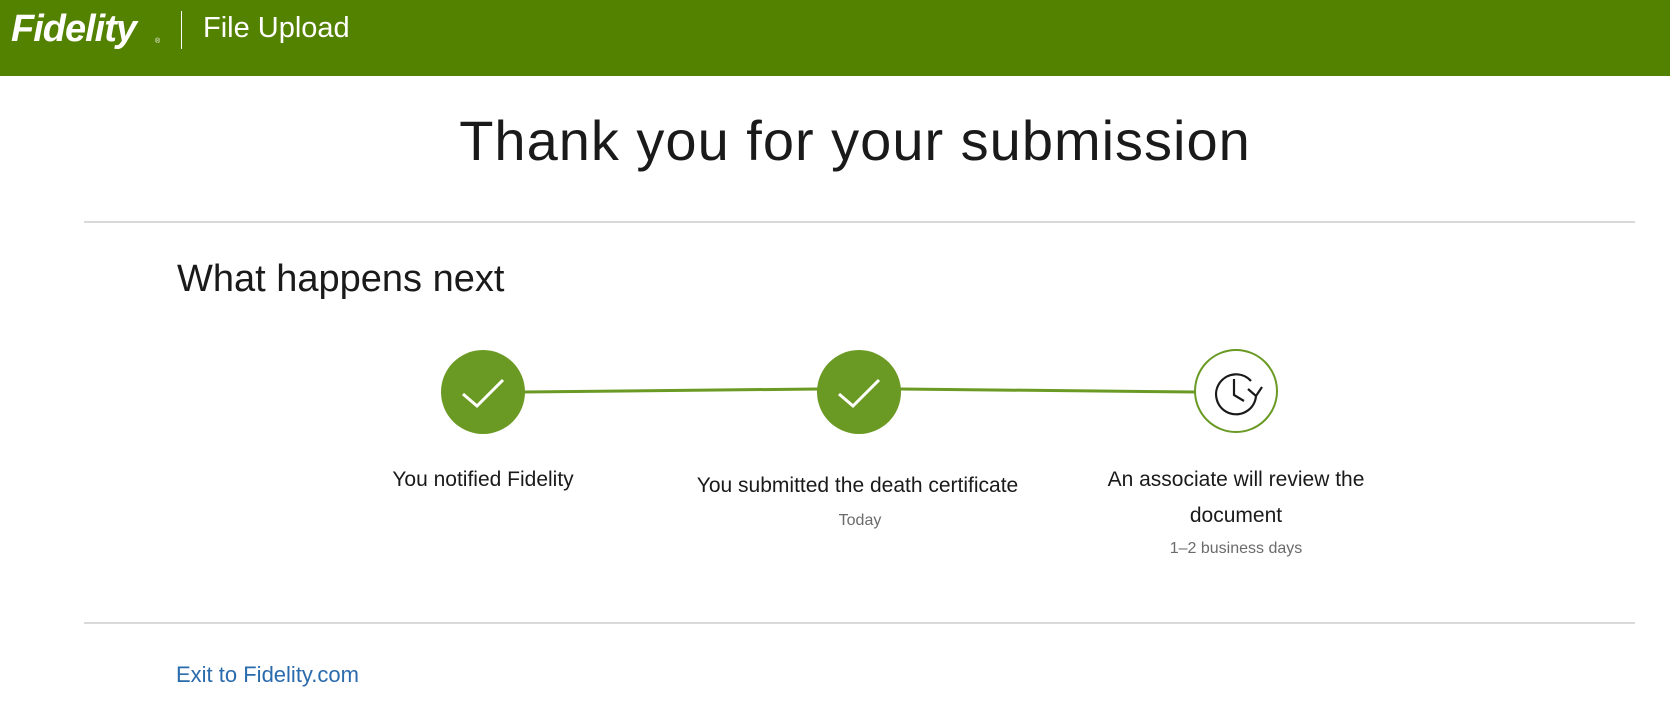  Describe the element at coordinates (855, 140) in the screenshot. I see `thank-you-heading: Thank you for your submission` at that location.